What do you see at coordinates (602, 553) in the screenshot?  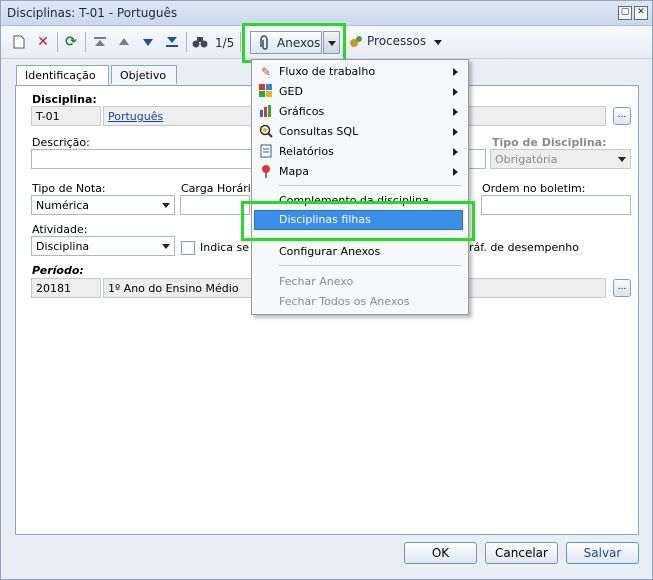 I see `save-button: Salvar` at bounding box center [602, 553].